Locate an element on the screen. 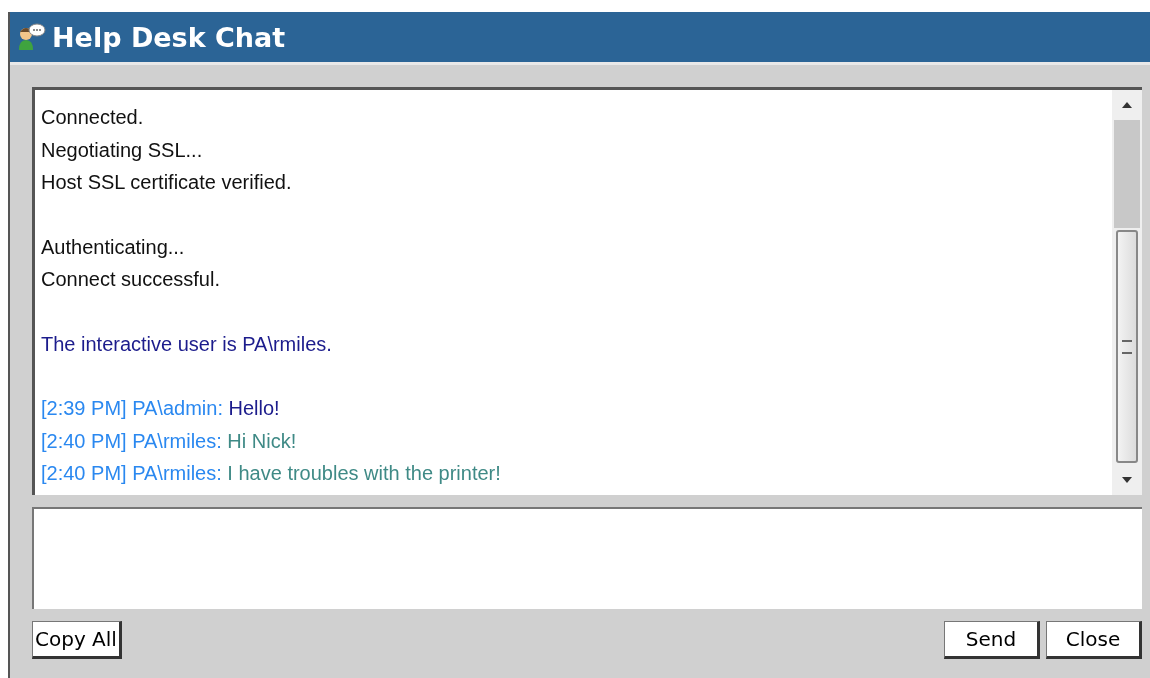 This screenshot has height=678, width=1150. info-message: The interactive user is PA\rmiles. is located at coordinates (187, 344).